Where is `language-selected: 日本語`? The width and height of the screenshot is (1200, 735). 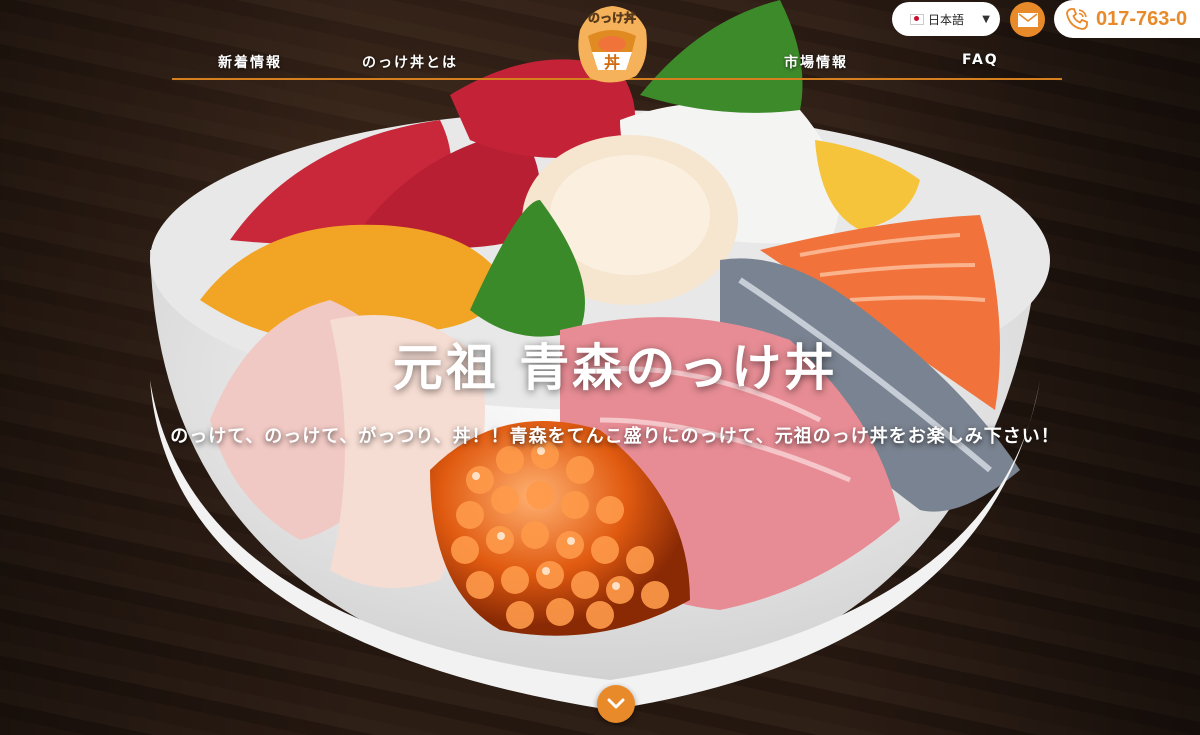
language-selected: 日本語 is located at coordinates (946, 19).